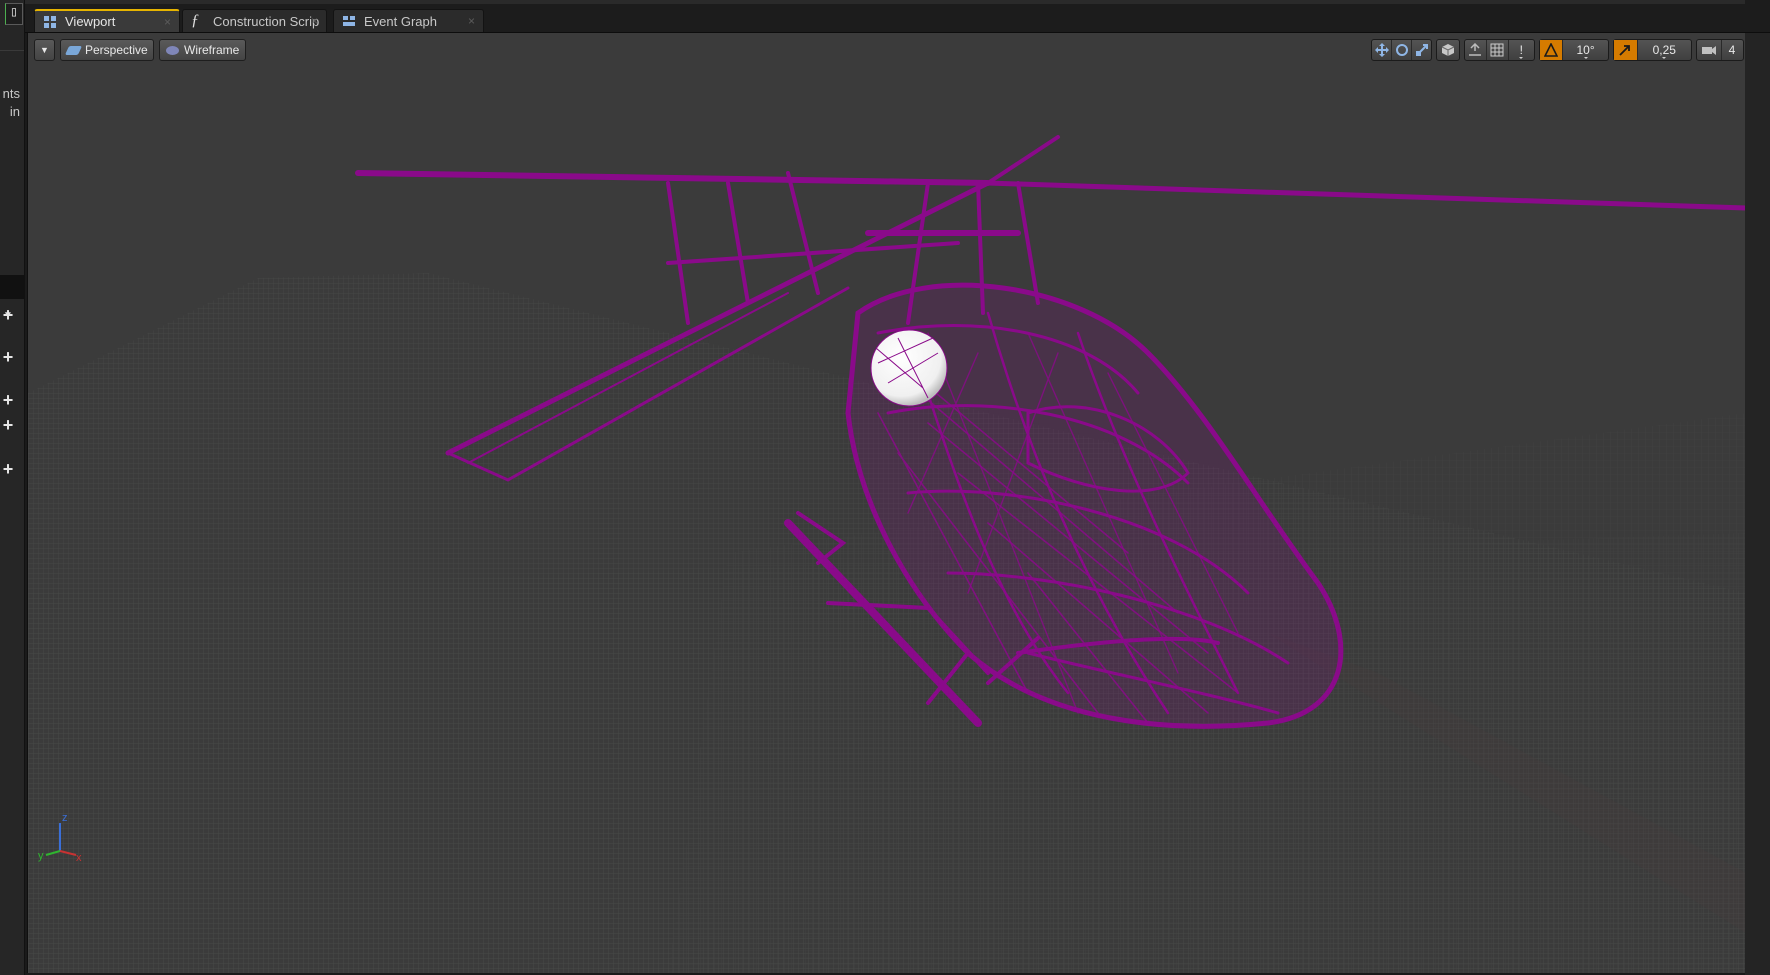 The image size is (1770, 975). I want to click on rotation-snap-value: 10°, so click(1585, 50).